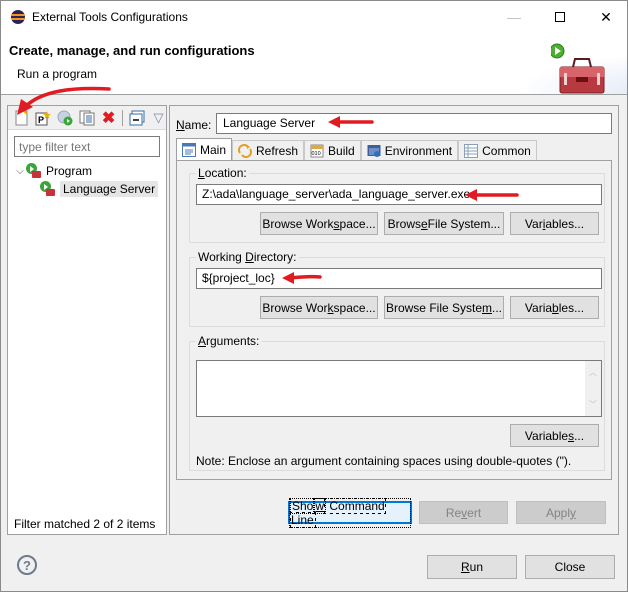 The image size is (628, 592). I want to click on help-icon: ?, so click(27, 565).